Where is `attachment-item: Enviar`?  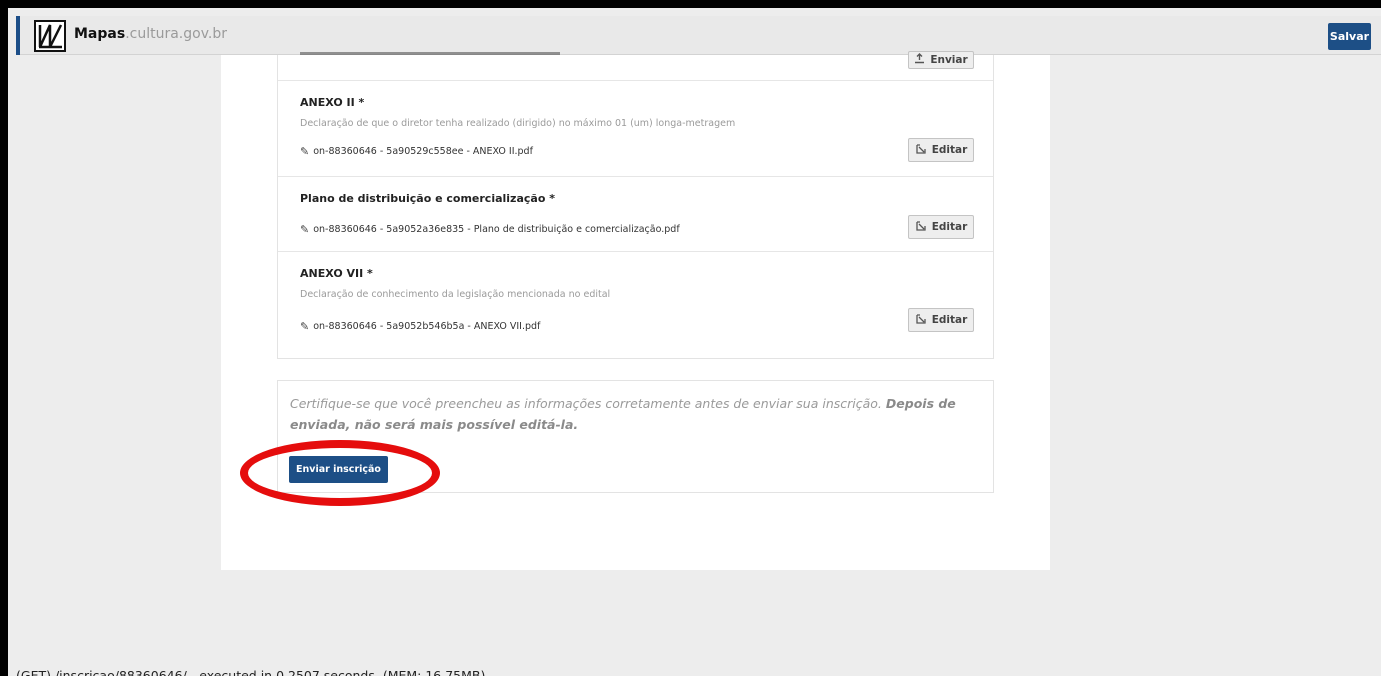
attachment-item: Enviar is located at coordinates (635, 66).